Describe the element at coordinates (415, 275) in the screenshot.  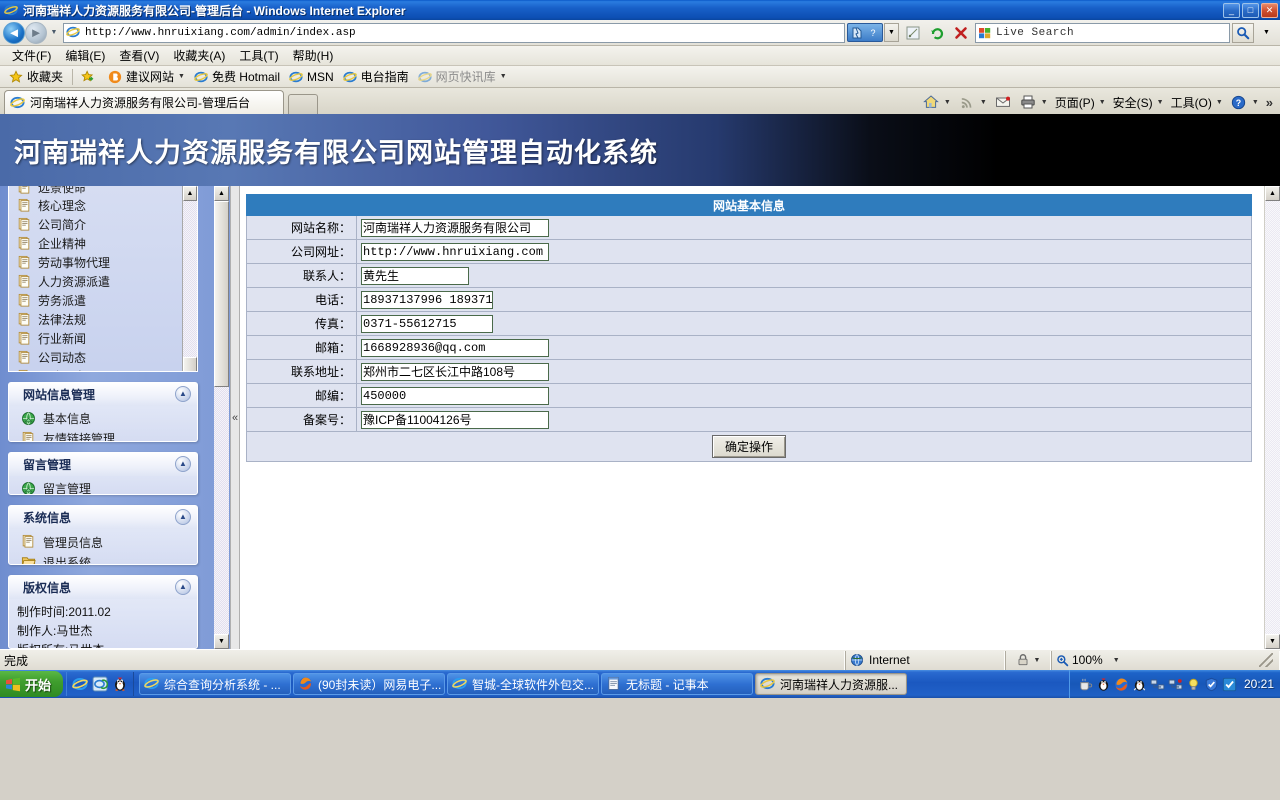
I see `contact-person-input: 黄先生` at that location.